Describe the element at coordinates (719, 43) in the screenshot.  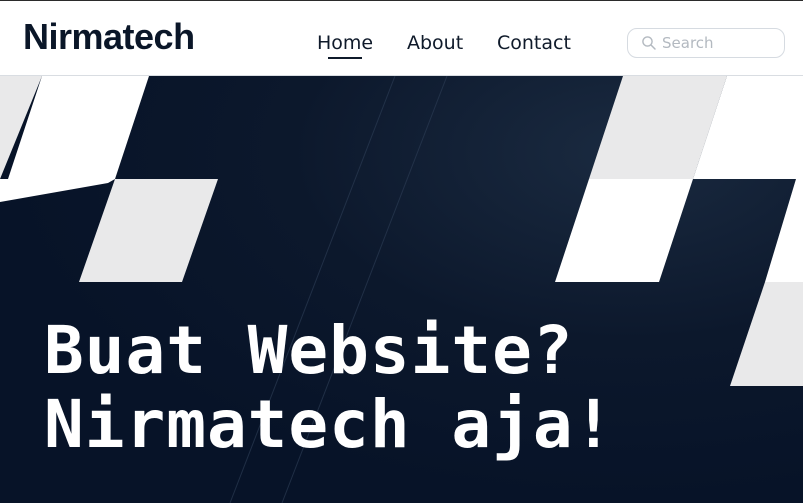
I see `search-input` at that location.